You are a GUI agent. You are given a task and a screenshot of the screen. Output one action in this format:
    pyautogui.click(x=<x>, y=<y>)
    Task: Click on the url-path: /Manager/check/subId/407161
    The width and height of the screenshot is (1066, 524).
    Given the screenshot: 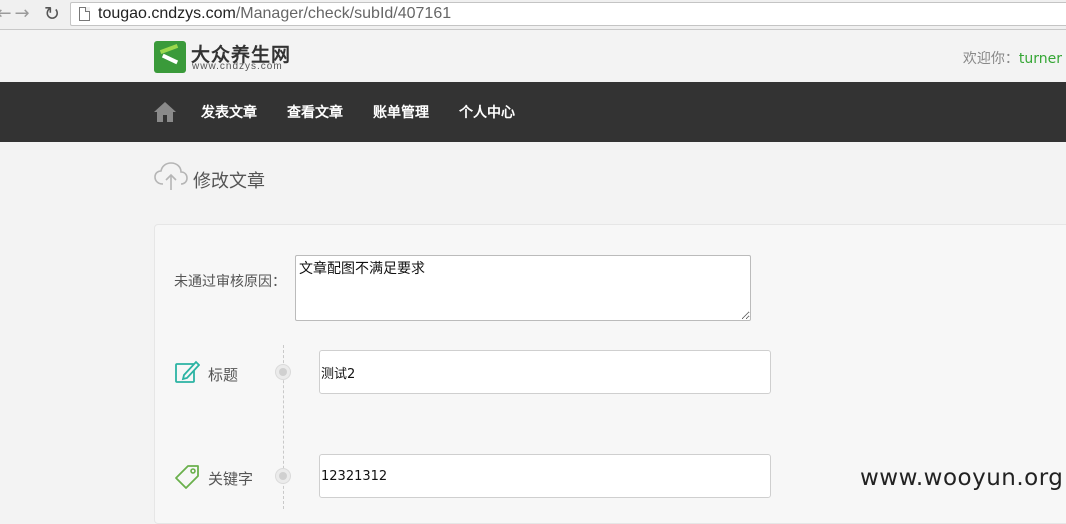 What is the action you would take?
    pyautogui.click(x=343, y=13)
    